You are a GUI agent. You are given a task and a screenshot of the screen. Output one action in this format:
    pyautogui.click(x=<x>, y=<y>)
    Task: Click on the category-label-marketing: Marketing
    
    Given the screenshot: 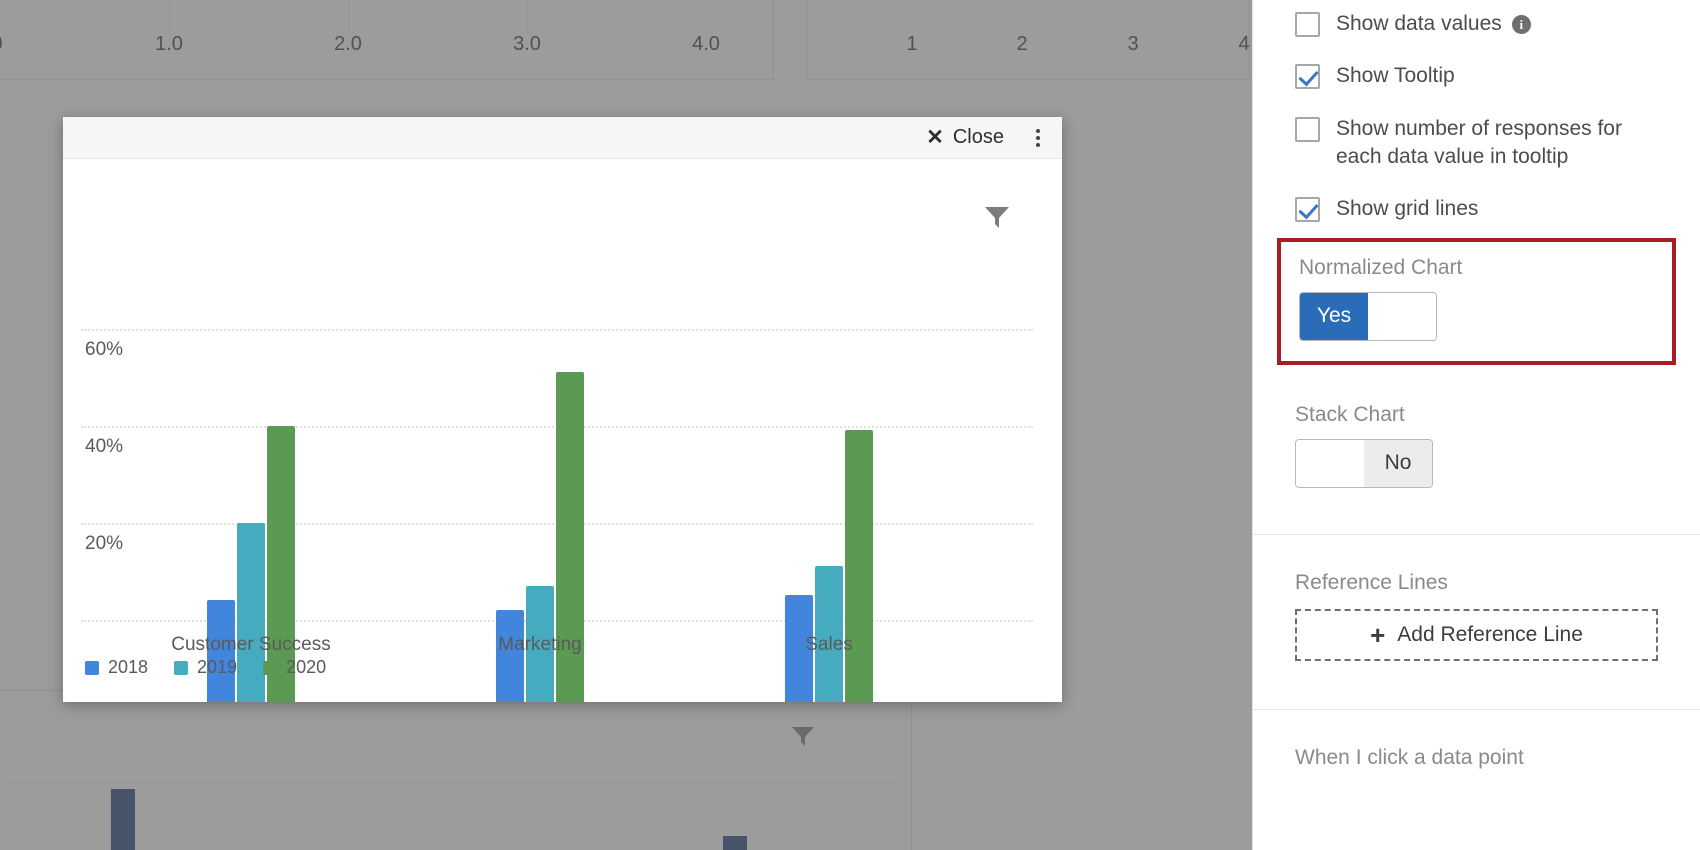 What is the action you would take?
    pyautogui.click(x=540, y=644)
    